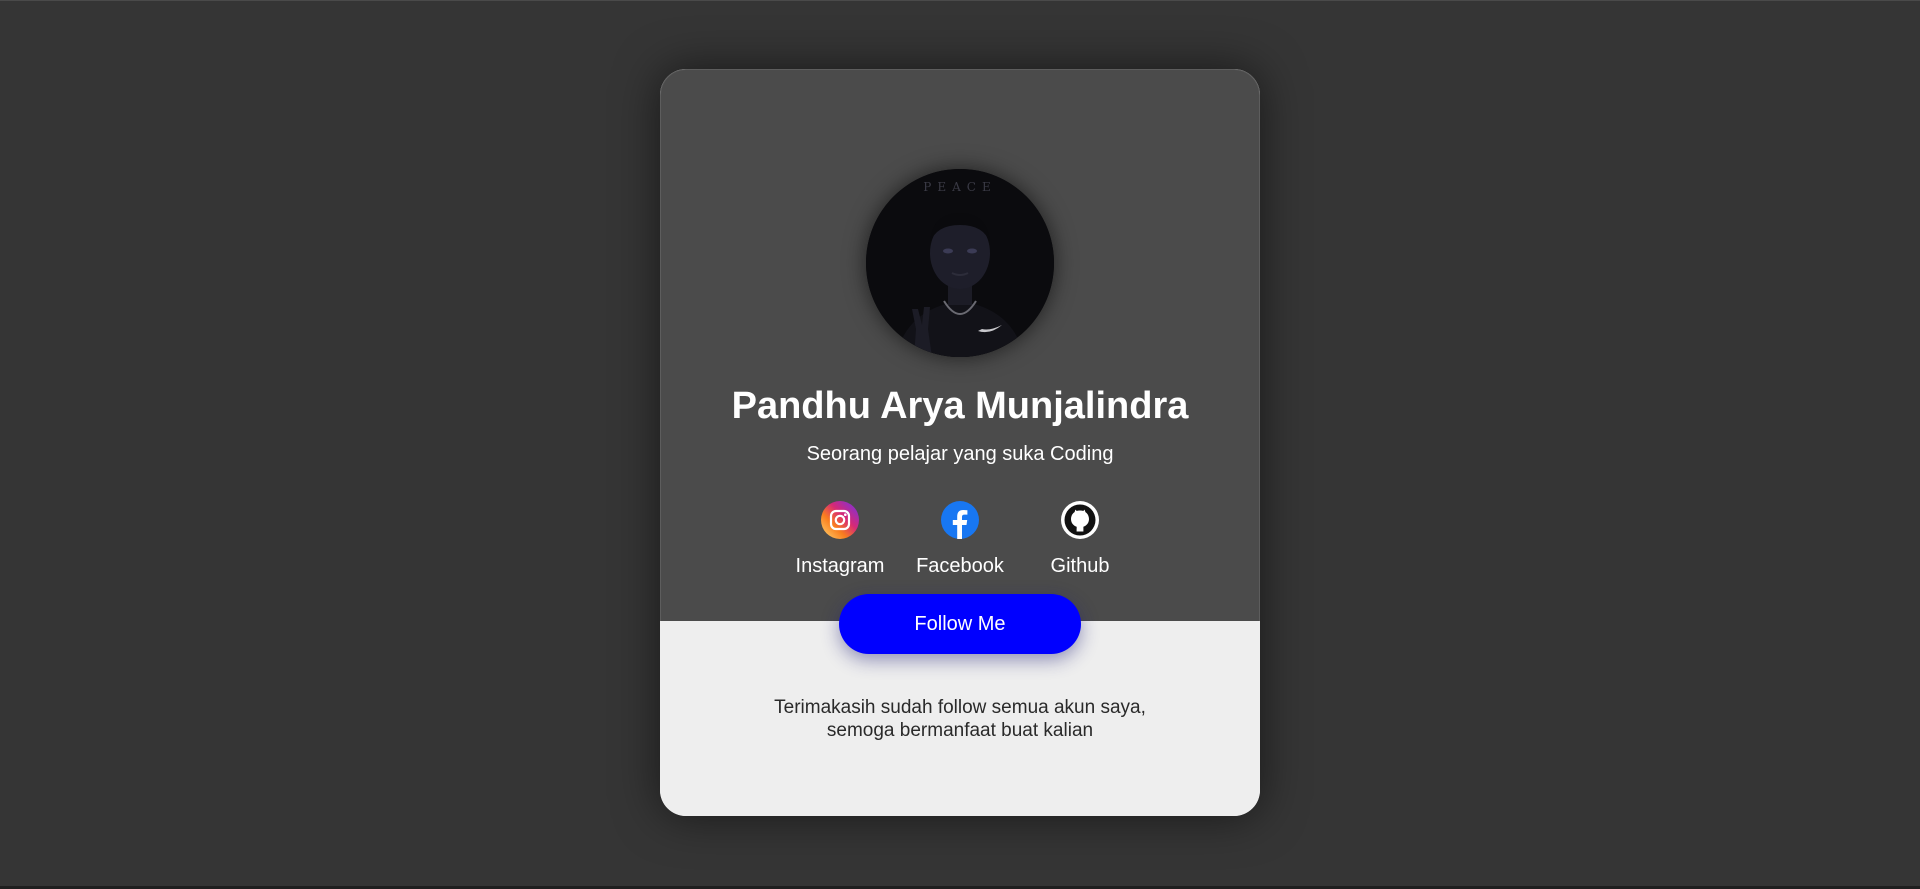 The image size is (1920, 889). I want to click on social-link-github: Github, so click(1080, 539).